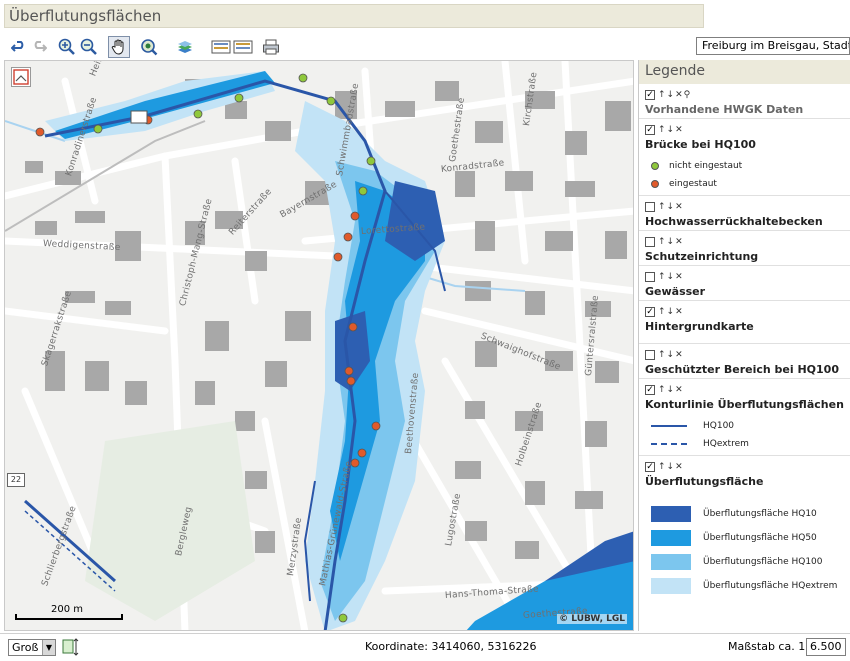  I want to click on legend-checkbox-schutz, so click(650, 241).